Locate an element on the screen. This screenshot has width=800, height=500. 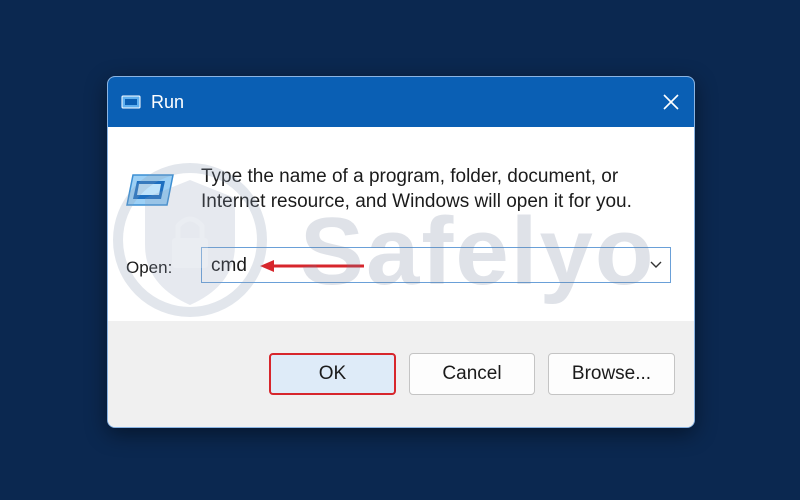
run-icon is located at coordinates (131, 102).